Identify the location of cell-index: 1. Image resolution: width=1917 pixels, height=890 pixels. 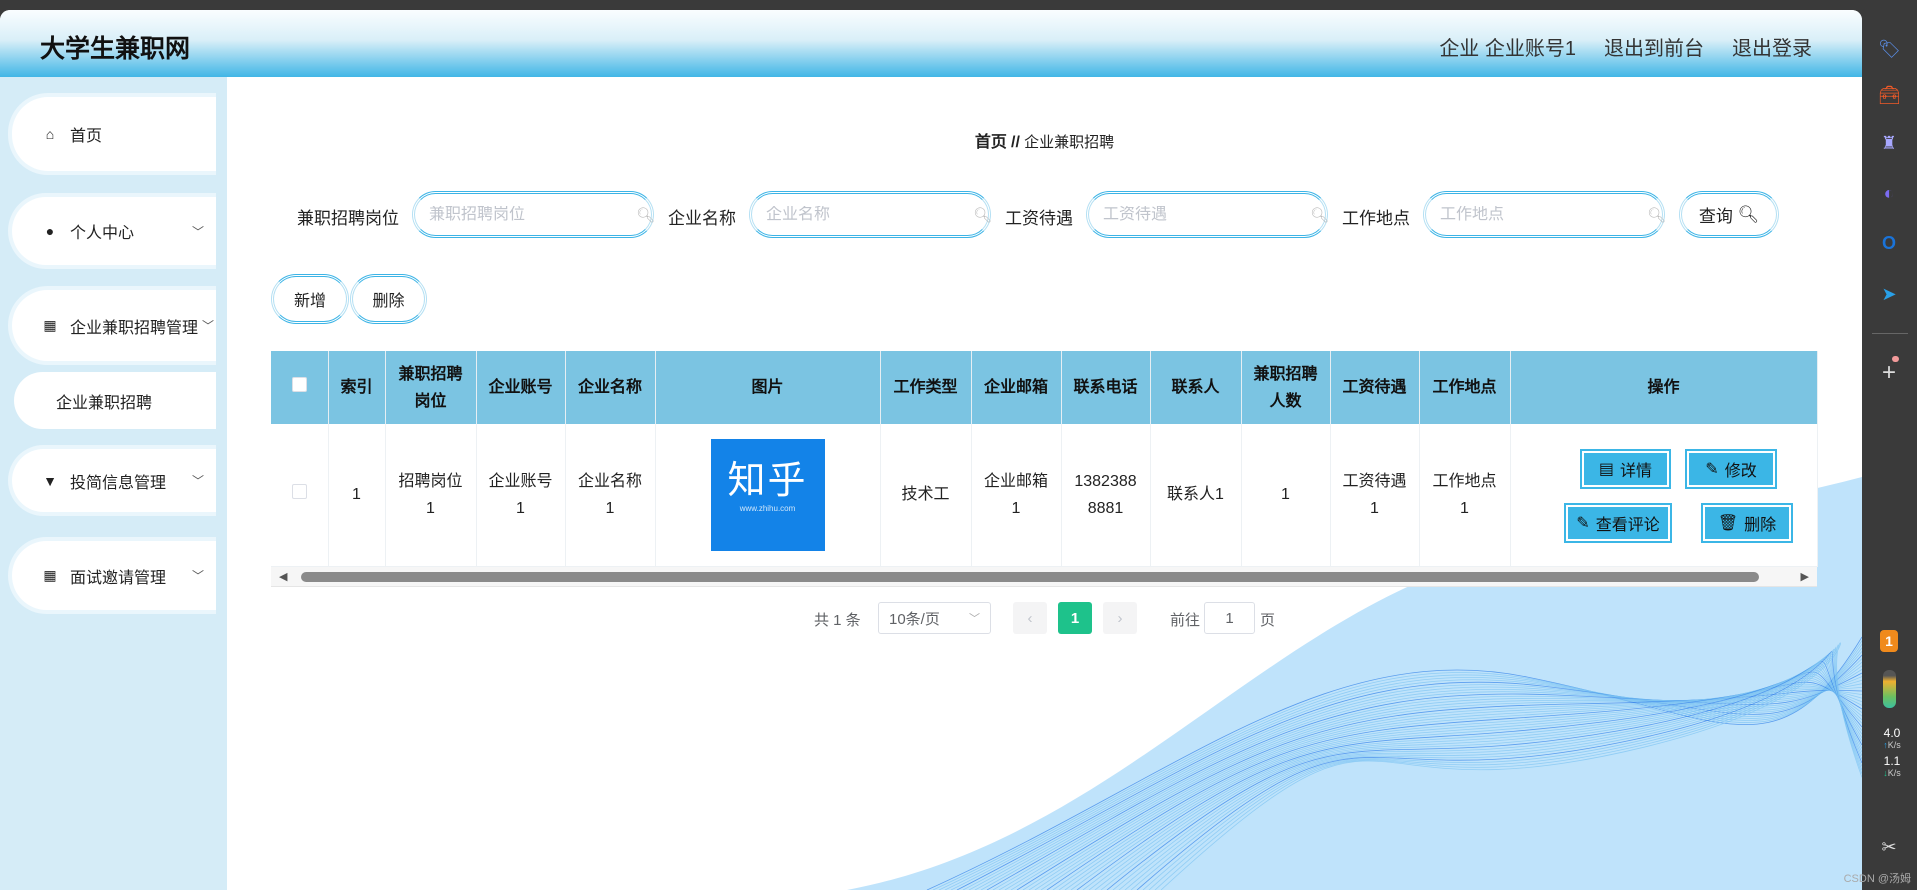
(357, 495).